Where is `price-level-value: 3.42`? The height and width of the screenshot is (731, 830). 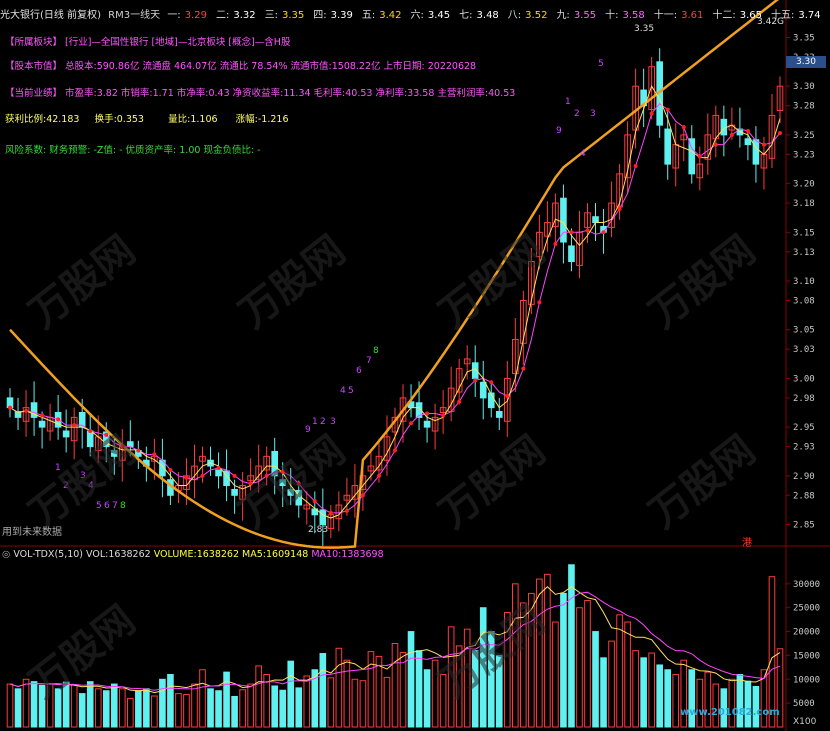 price-level-value: 3.42 is located at coordinates (390, 15).